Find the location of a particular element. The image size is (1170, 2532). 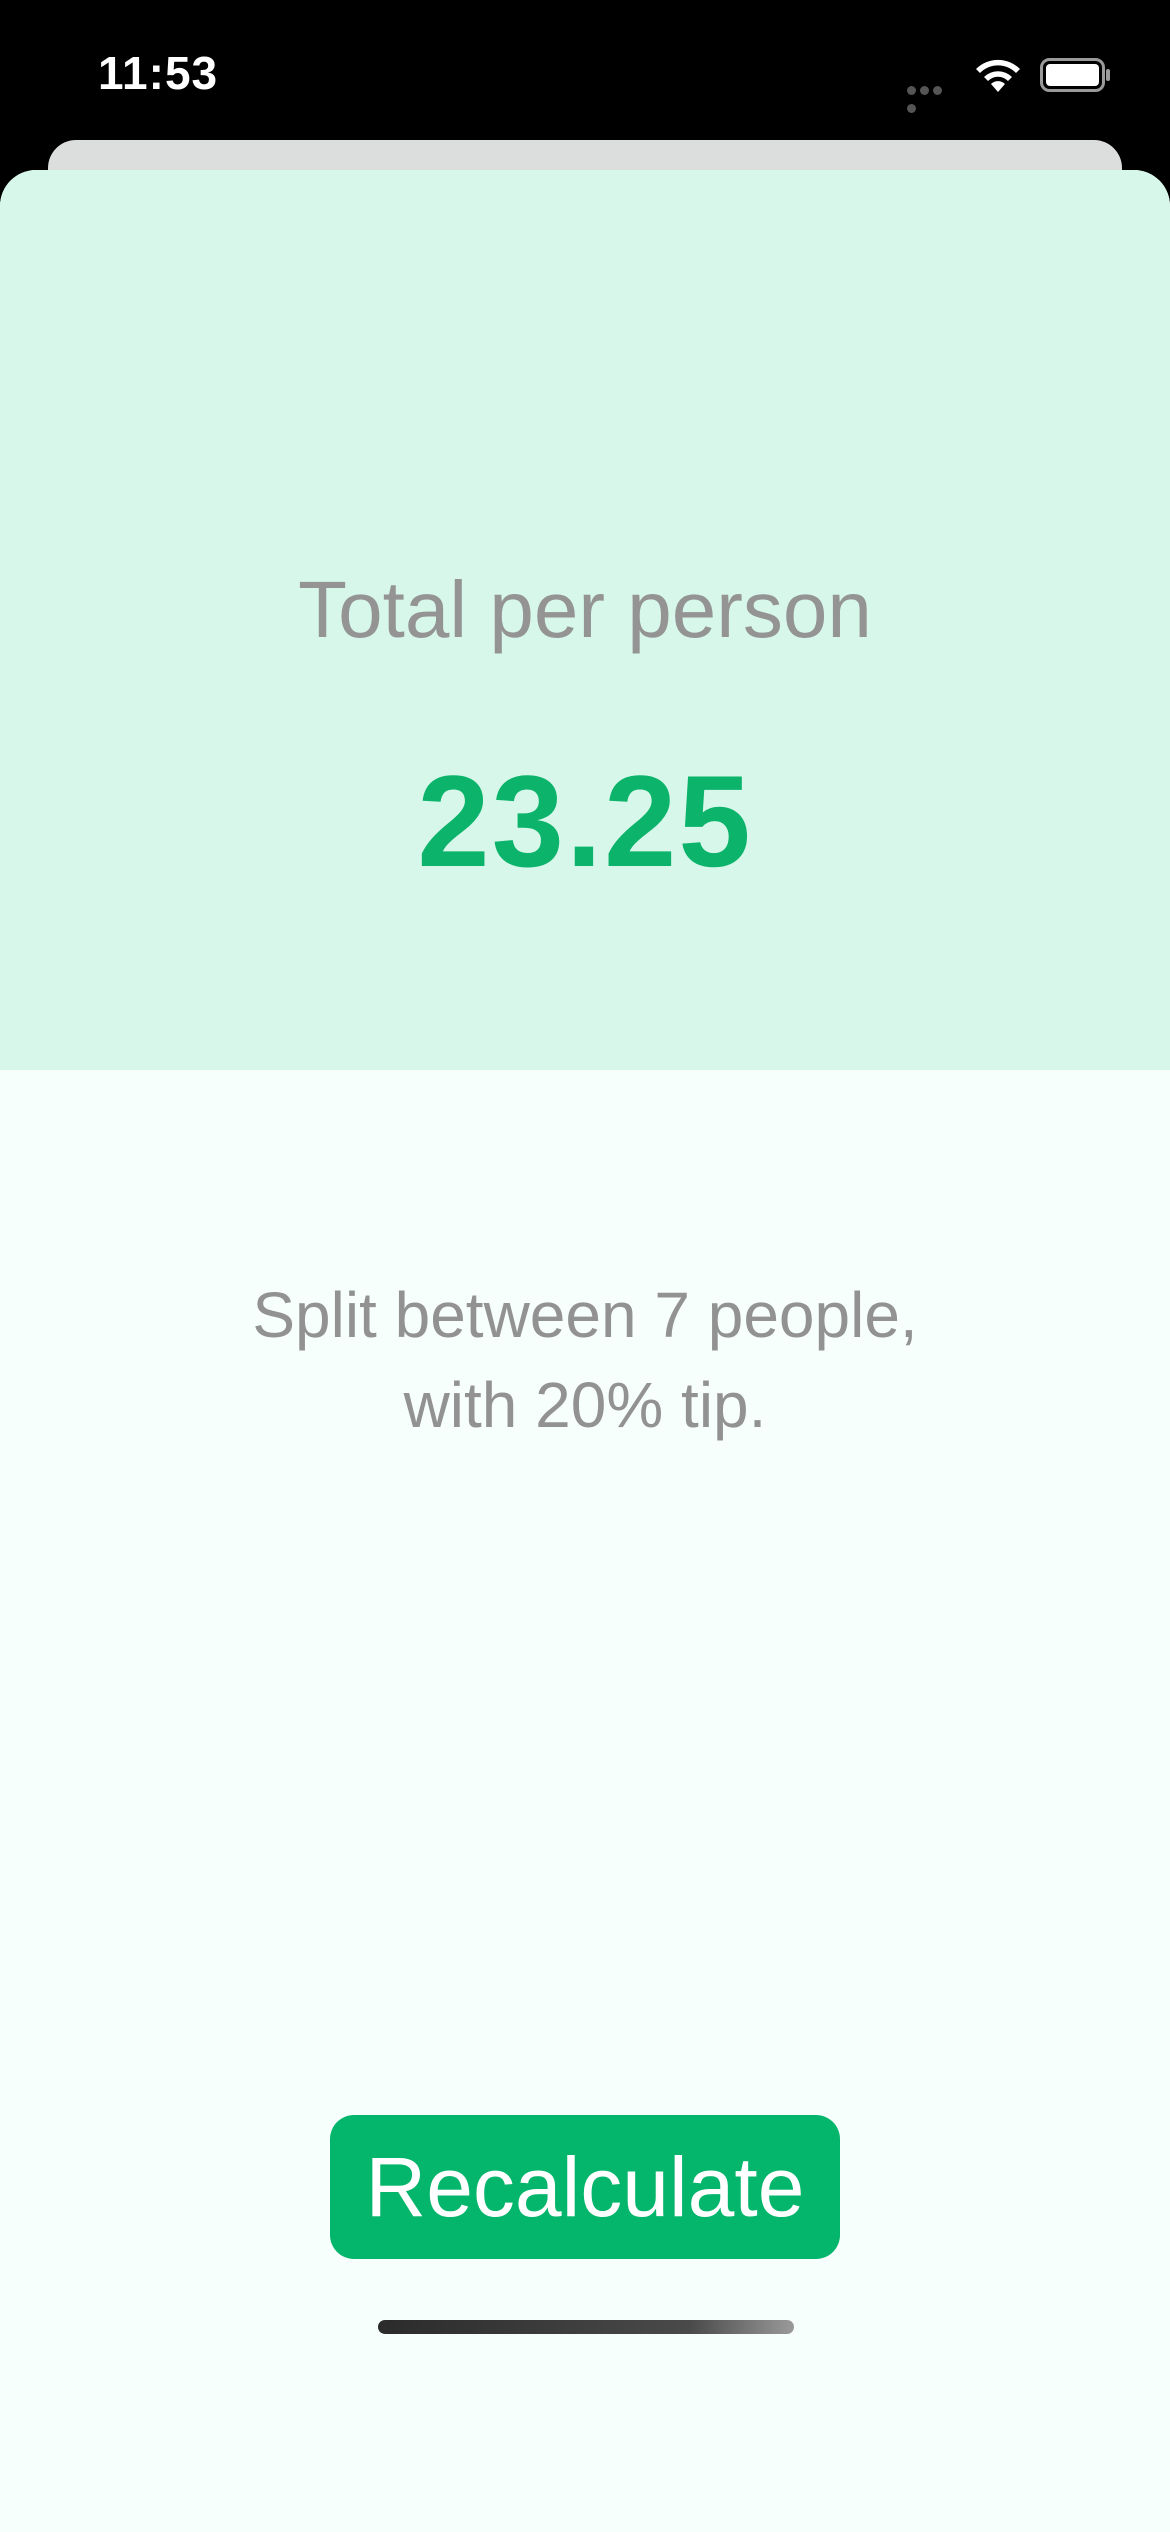

battery-icon is located at coordinates (1075, 75).